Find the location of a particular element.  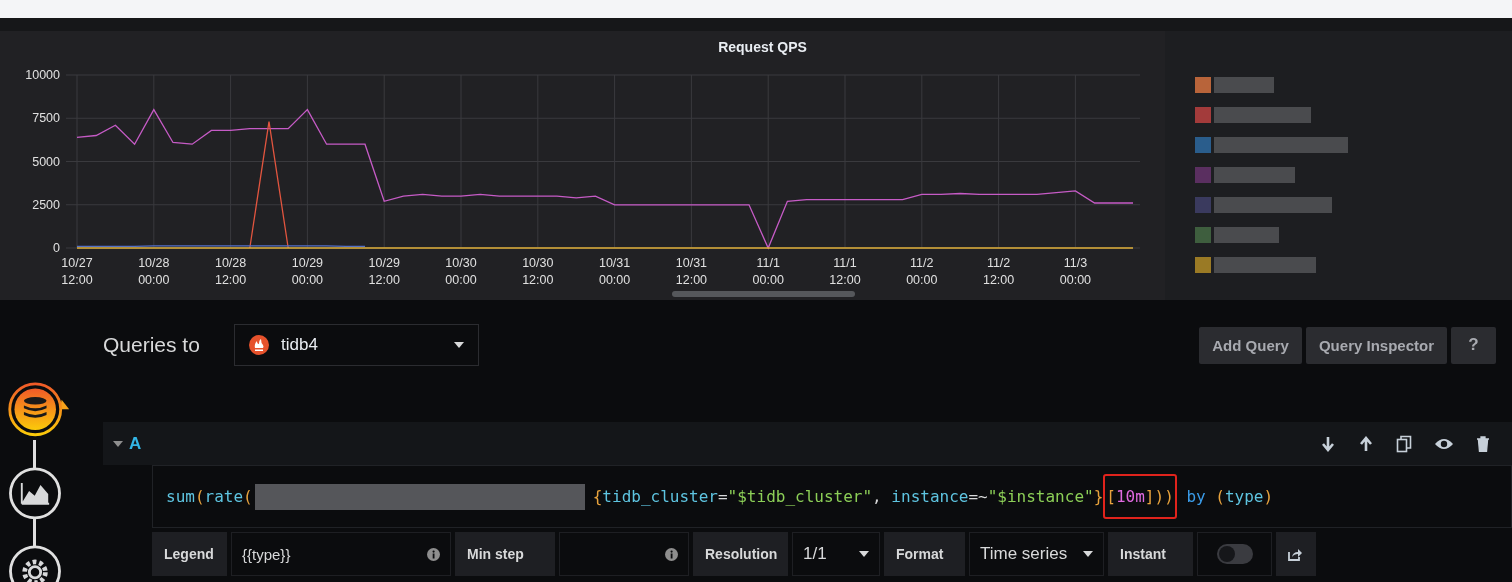

flame-icon is located at coordinates (259, 345).